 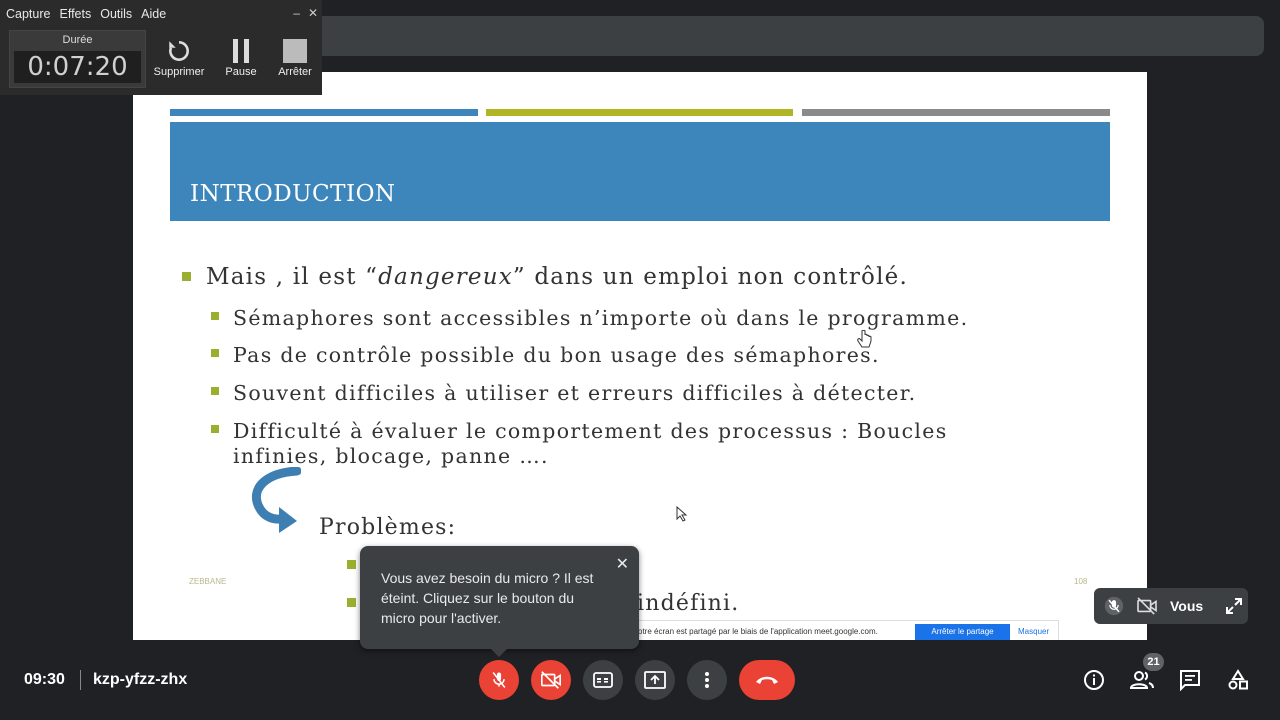 What do you see at coordinates (688, 603) in the screenshot?
I see `hidden-bullet-tail: indéfini.` at bounding box center [688, 603].